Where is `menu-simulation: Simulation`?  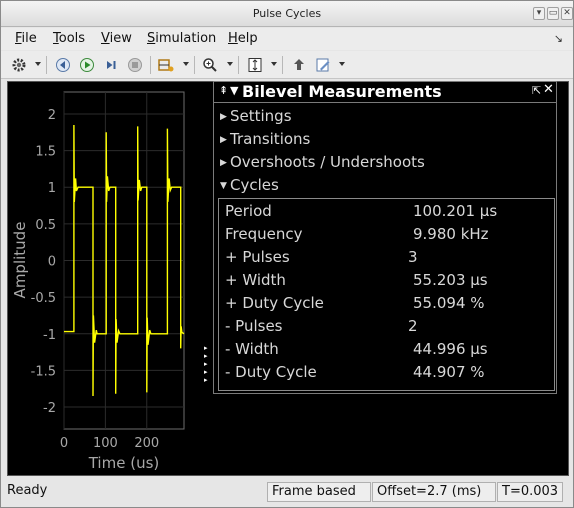 menu-simulation: Simulation is located at coordinates (181, 38).